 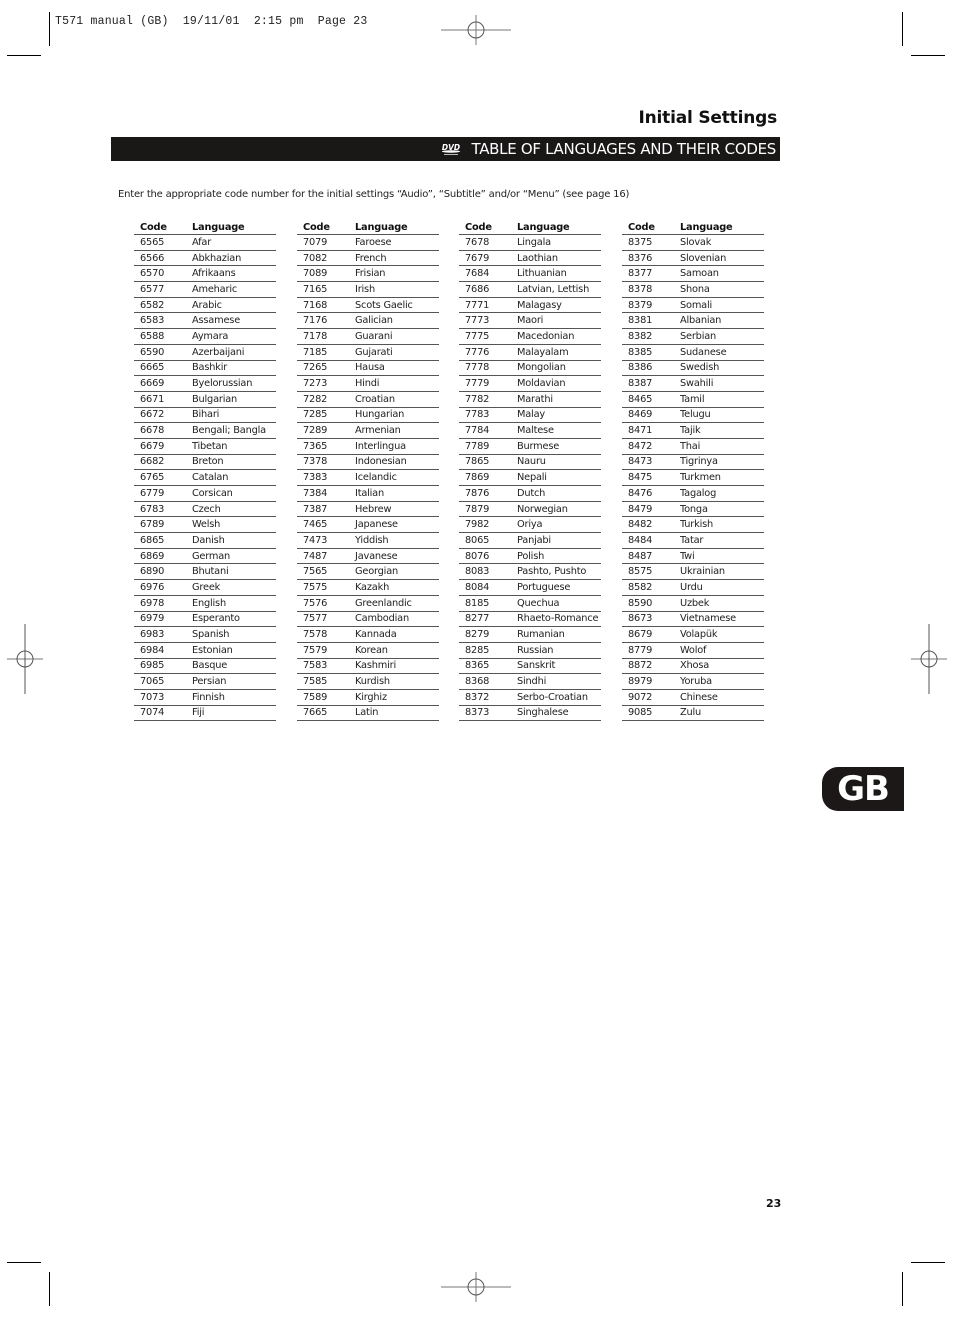 I want to click on table-row: 7783 Malay, so click(x=530, y=415).